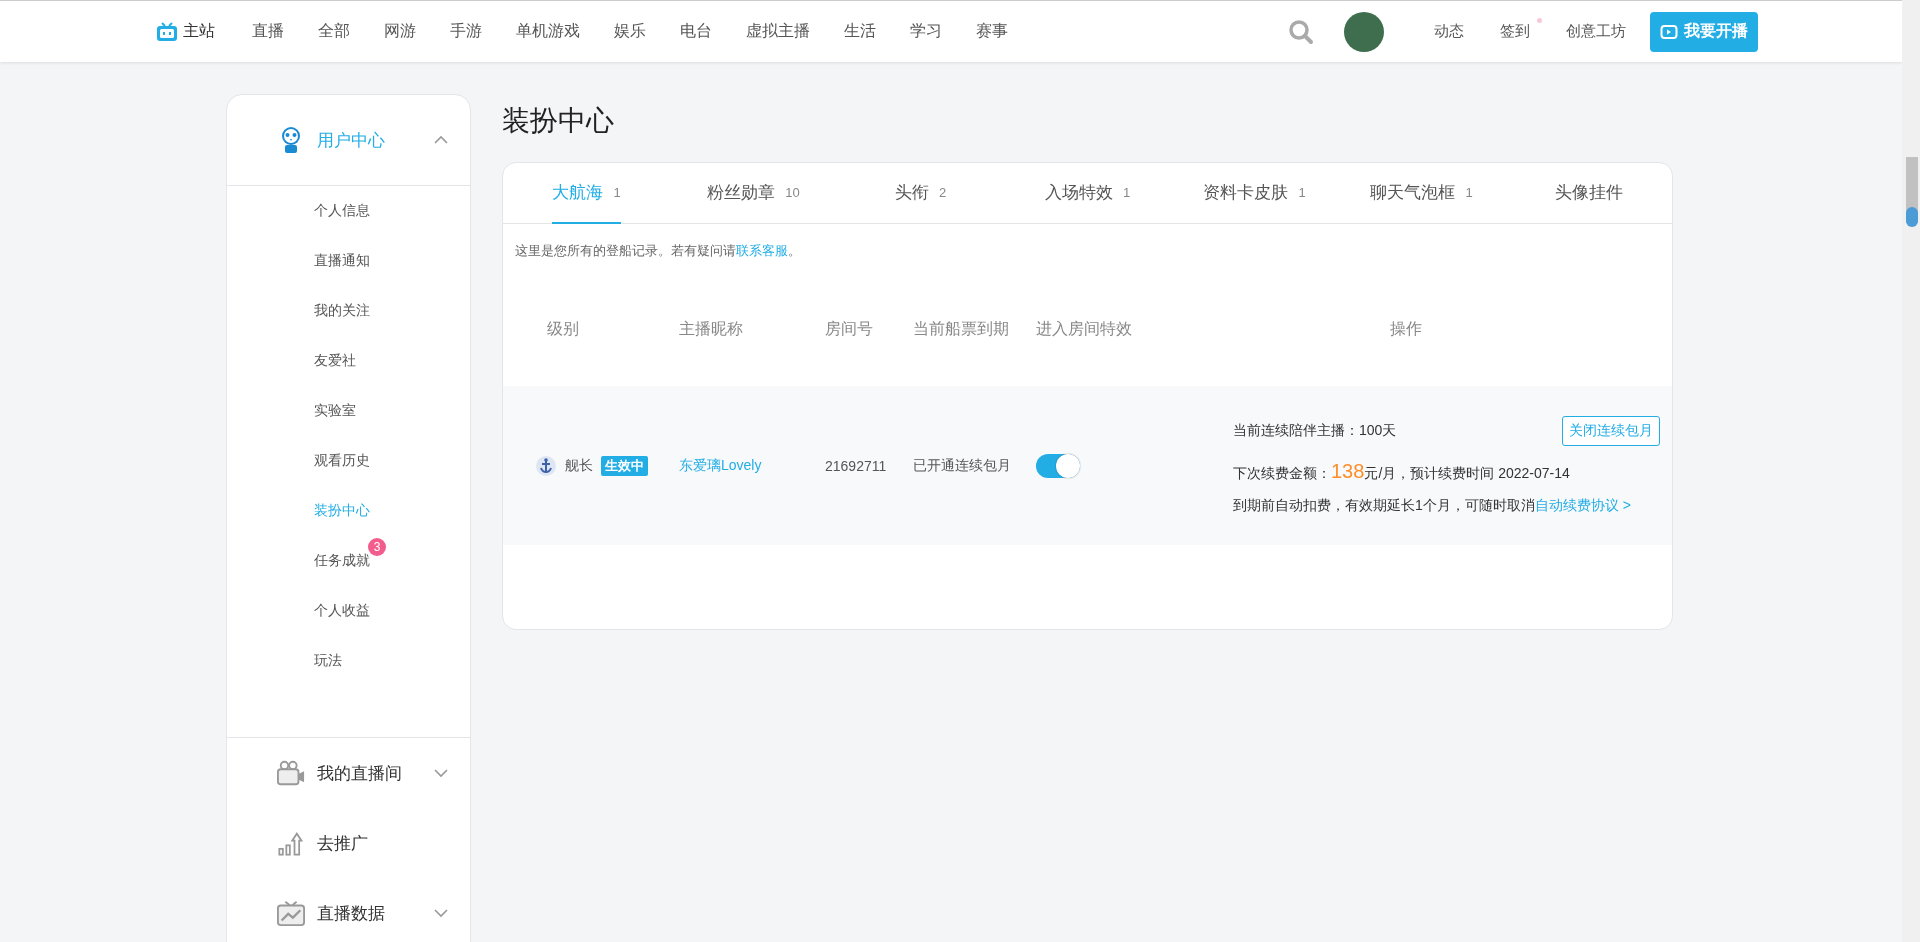  I want to click on status-badge: 生效中, so click(624, 465).